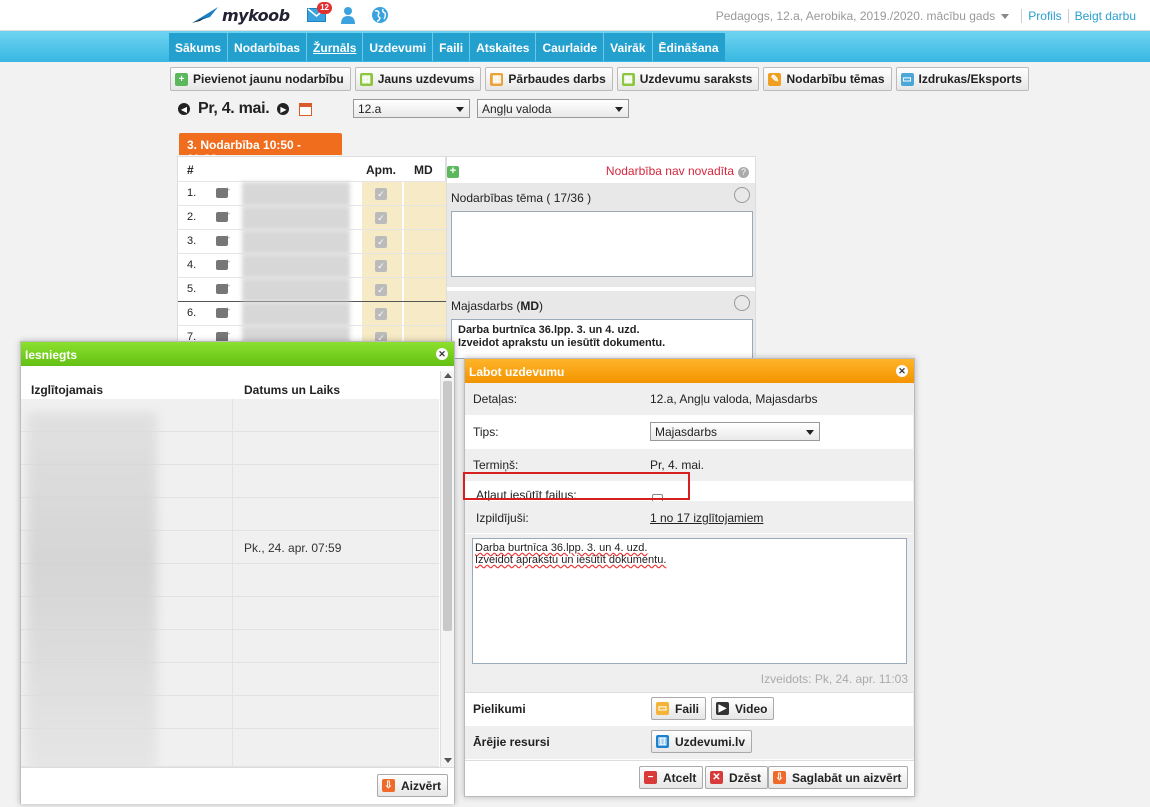 This screenshot has height=807, width=1150. I want to click on user-button, so click(348, 15).